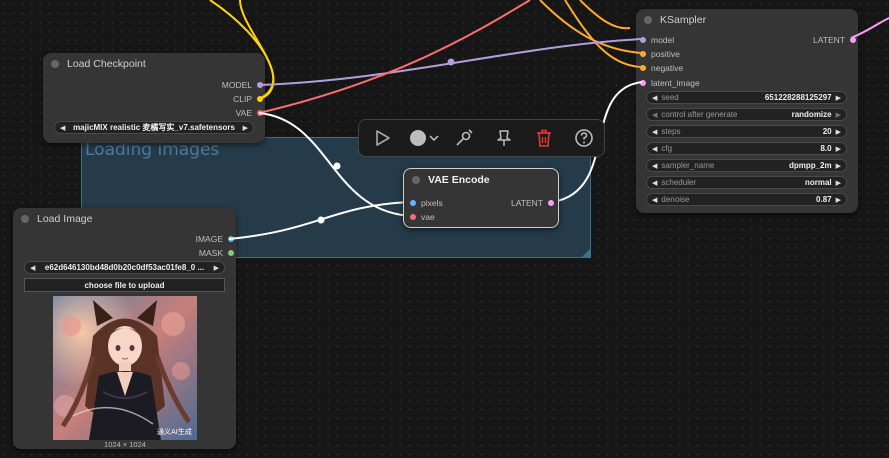 The image size is (889, 458). What do you see at coordinates (209, 239) in the screenshot?
I see `slot-label: IMAGE` at bounding box center [209, 239].